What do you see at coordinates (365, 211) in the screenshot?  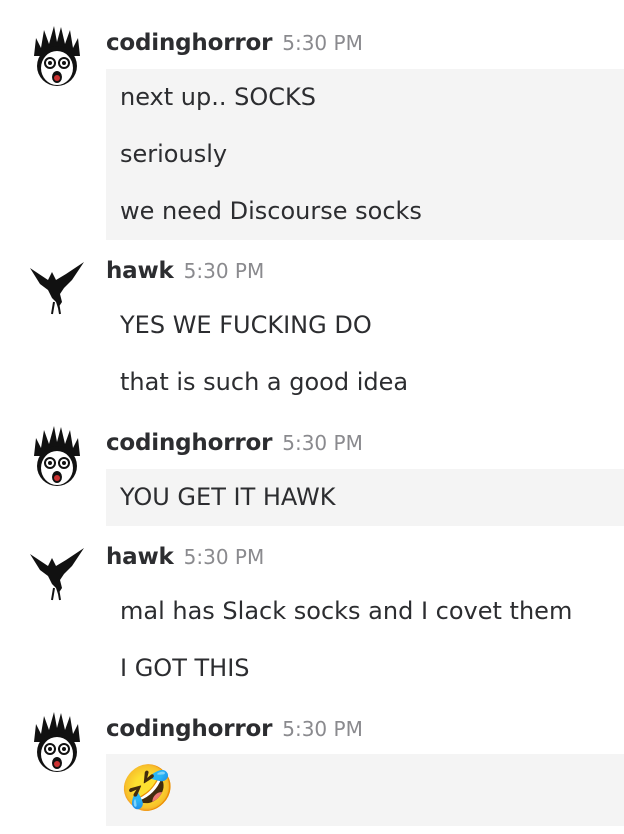 I see `message-text: we need Discourse socks` at bounding box center [365, 211].